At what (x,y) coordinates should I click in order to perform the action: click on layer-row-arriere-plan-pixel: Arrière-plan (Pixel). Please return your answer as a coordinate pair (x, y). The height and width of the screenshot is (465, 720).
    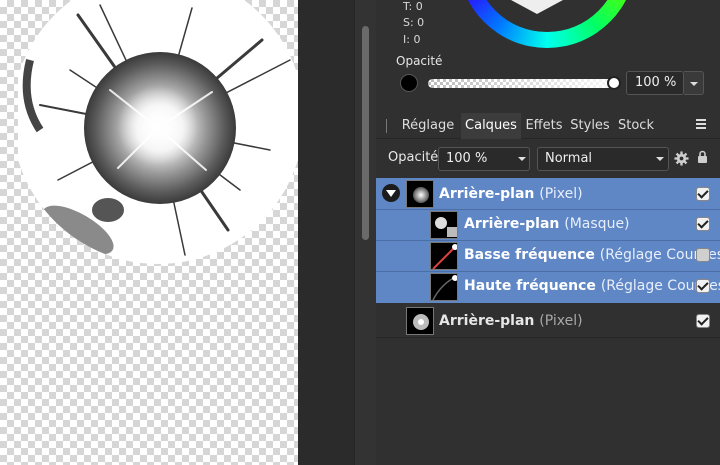
    Looking at the image, I should click on (548, 194).